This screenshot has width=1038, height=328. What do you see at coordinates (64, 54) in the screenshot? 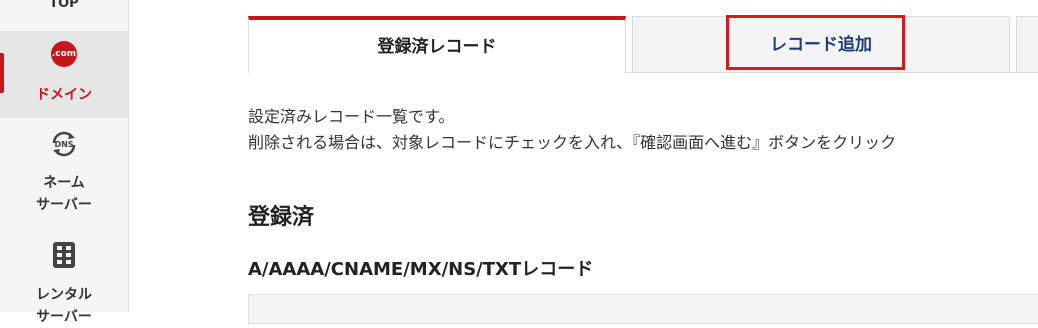
I see `dot-com-icon: .com` at bounding box center [64, 54].